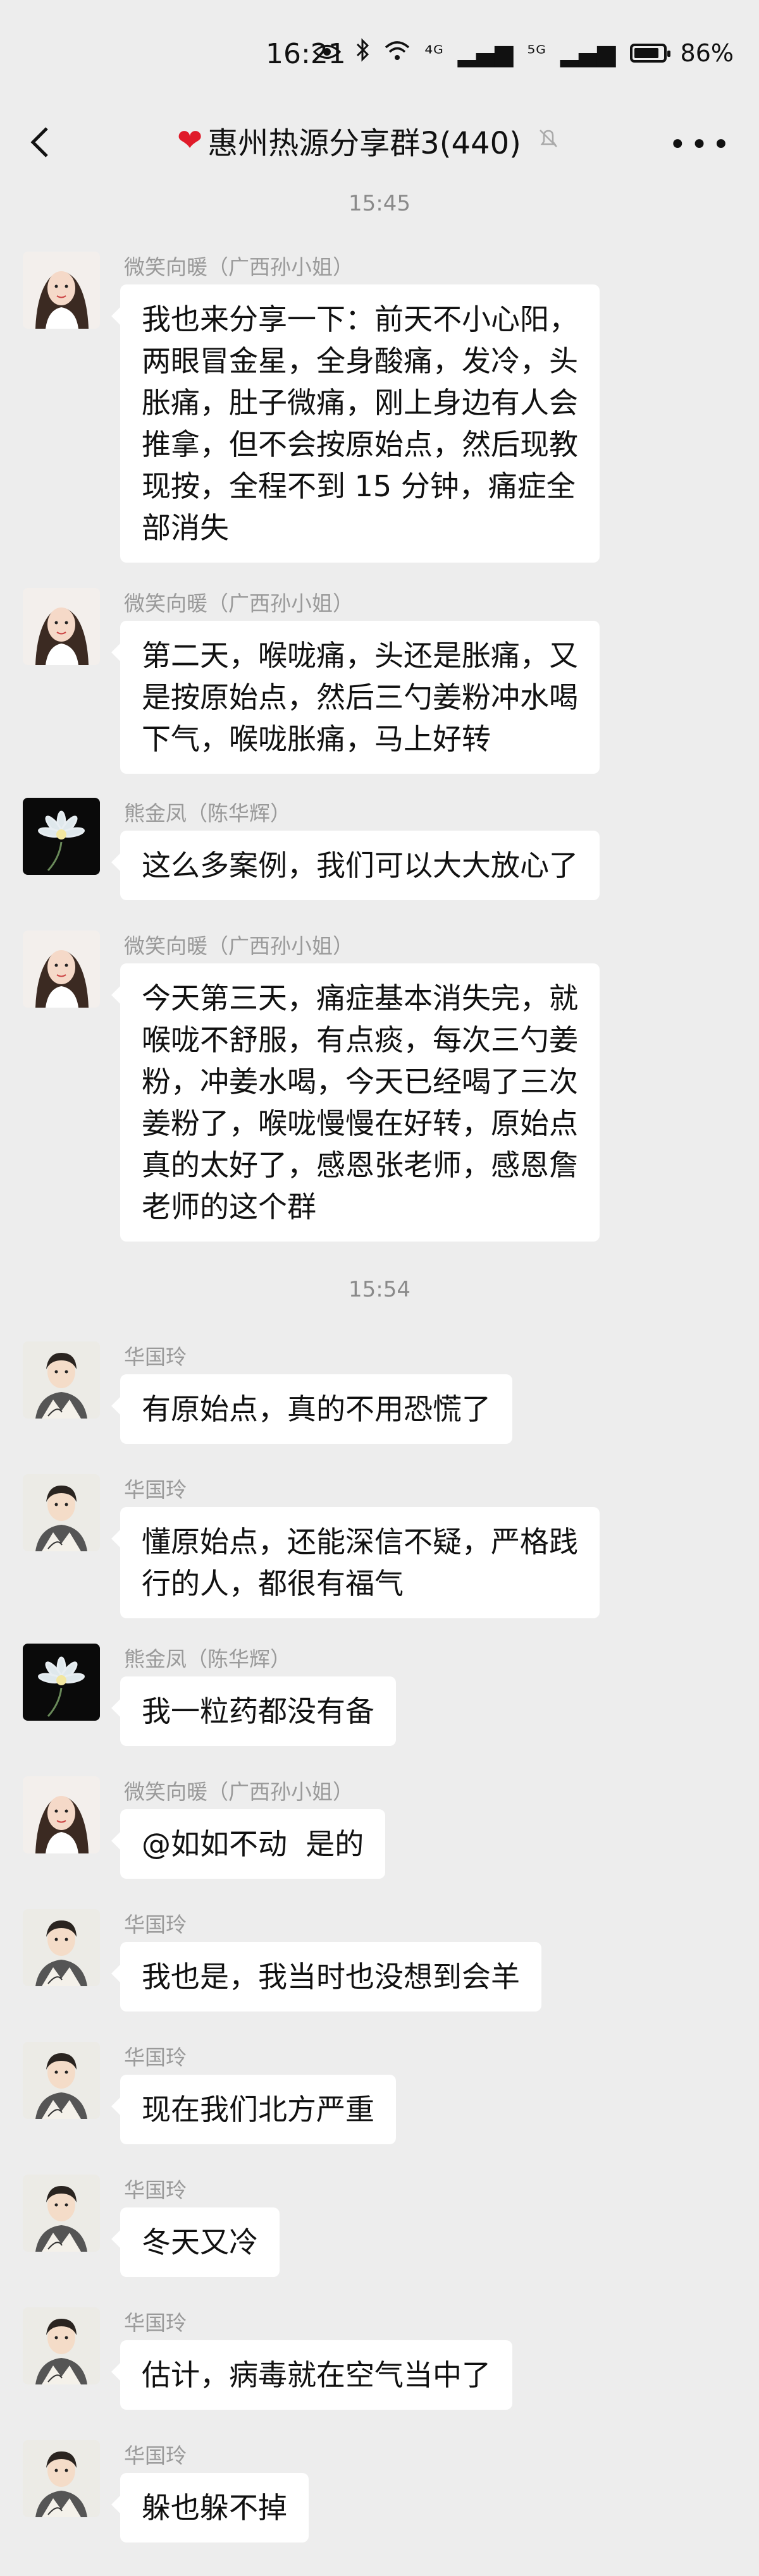  What do you see at coordinates (397, 53) in the screenshot?
I see `wifi-icon` at bounding box center [397, 53].